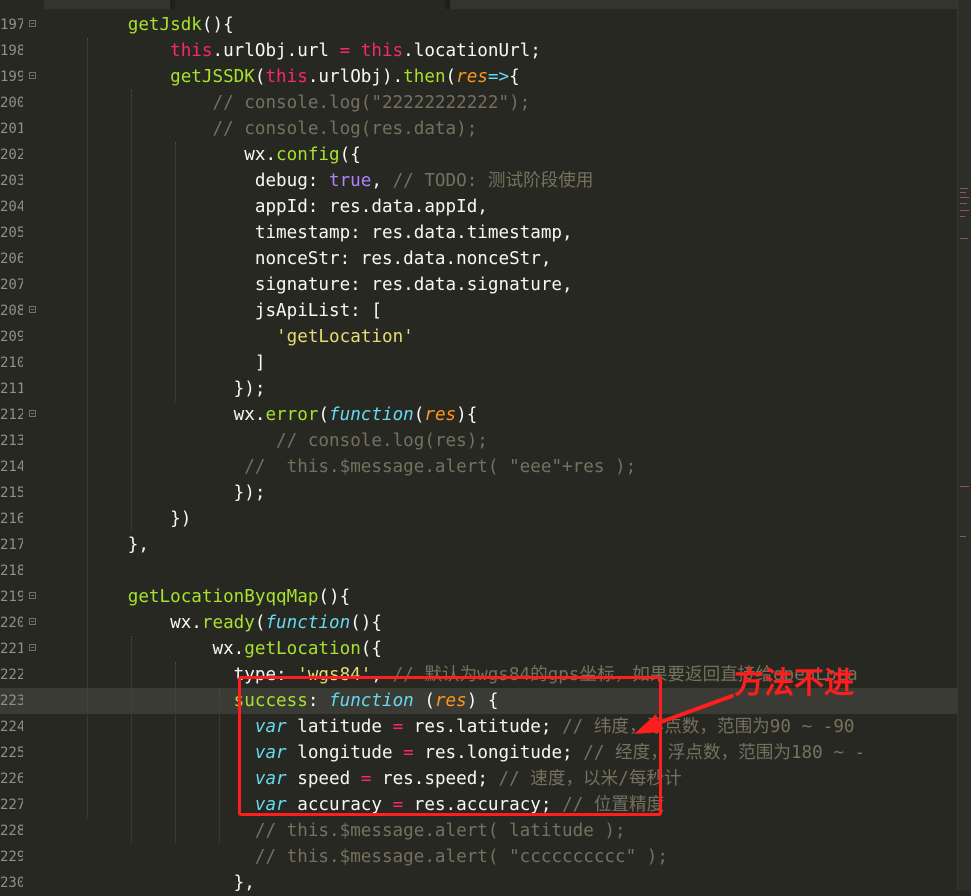  What do you see at coordinates (794, 683) in the screenshot?
I see `annotation-label: 方法不进` at bounding box center [794, 683].